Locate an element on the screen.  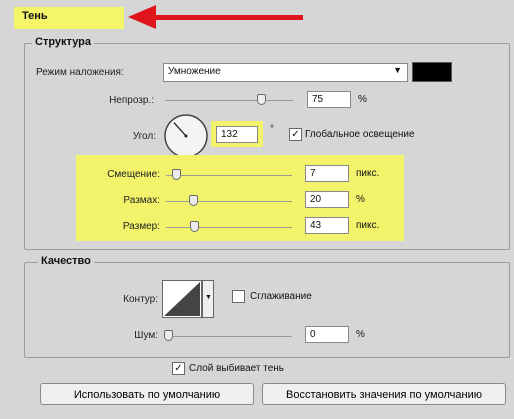
opacity-slider-track is located at coordinates (229, 100).